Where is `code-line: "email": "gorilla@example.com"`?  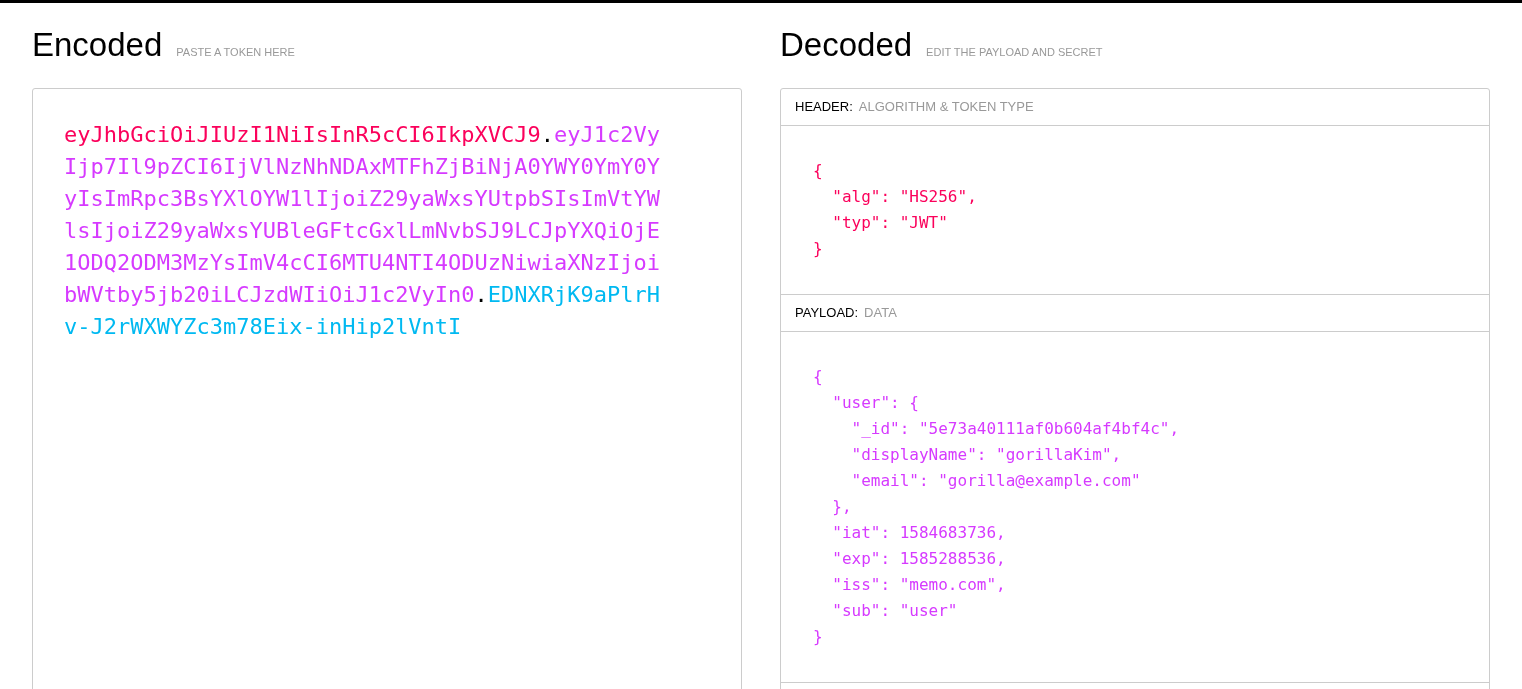
code-line: "email": "gorilla@example.com" is located at coordinates (995, 481).